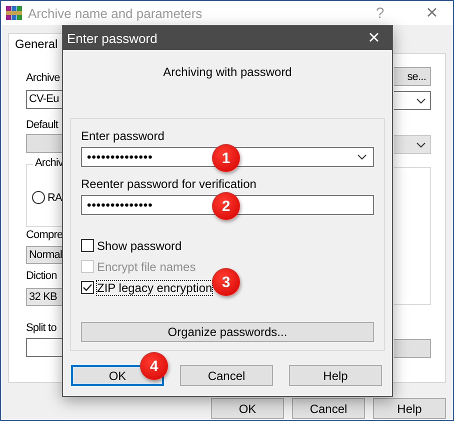 The image size is (454, 421). Describe the element at coordinates (14, 13) in the screenshot. I see `books-icon` at that location.